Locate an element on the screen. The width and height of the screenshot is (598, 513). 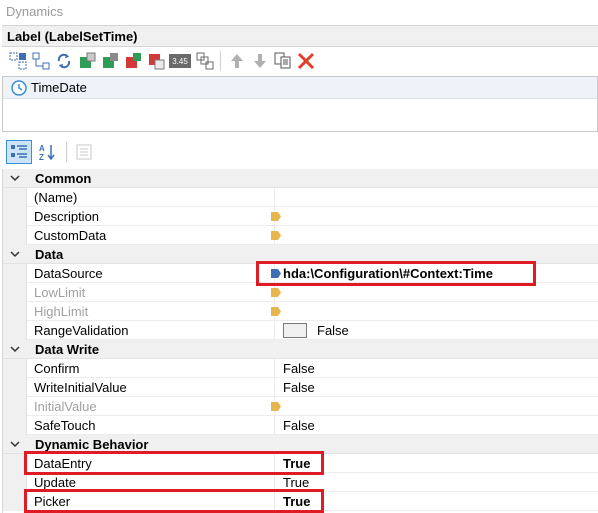
property-name: Description is located at coordinates (151, 216).